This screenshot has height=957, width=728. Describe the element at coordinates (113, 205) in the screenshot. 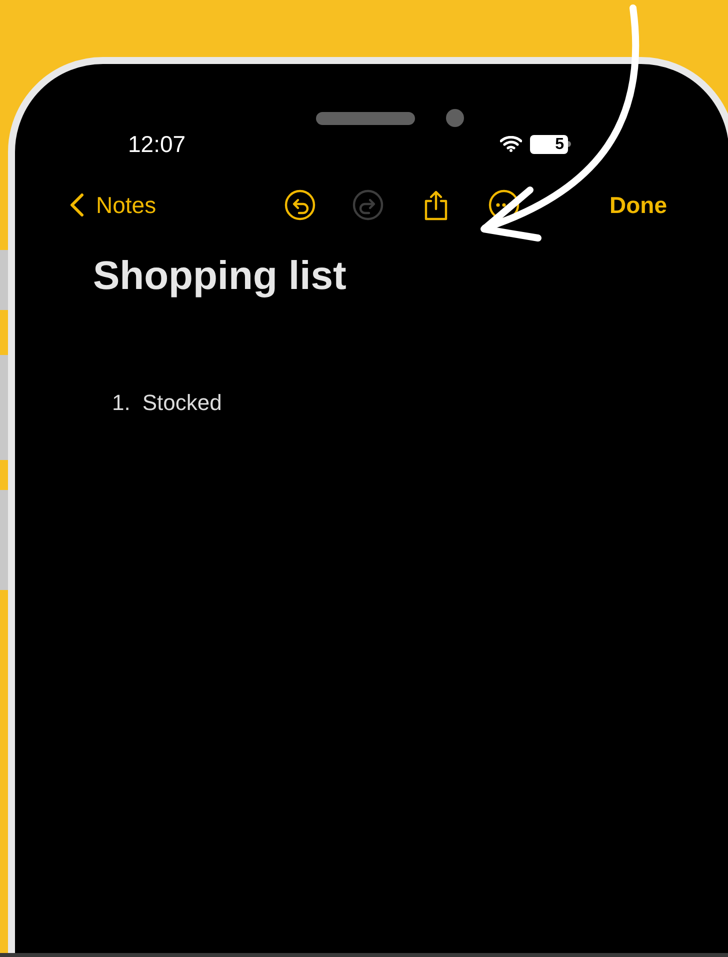

I see `back-button: Notes` at that location.